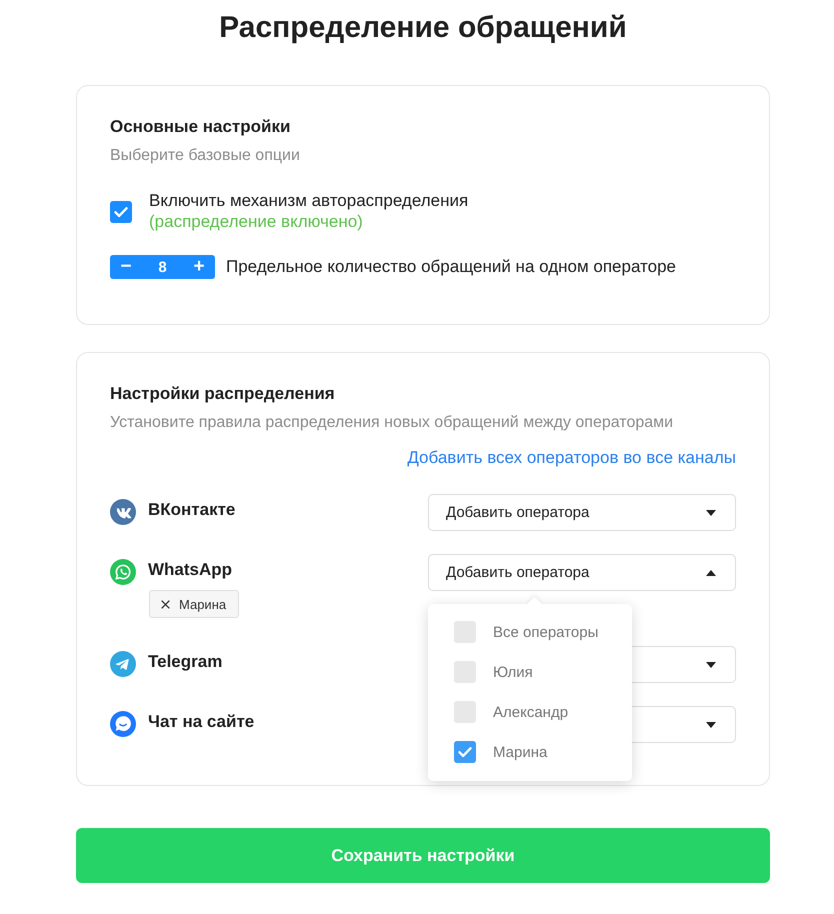 This screenshot has height=914, width=834. Describe the element at coordinates (205, 156) in the screenshot. I see `section-subtitle: Выберите базовые опции` at that location.